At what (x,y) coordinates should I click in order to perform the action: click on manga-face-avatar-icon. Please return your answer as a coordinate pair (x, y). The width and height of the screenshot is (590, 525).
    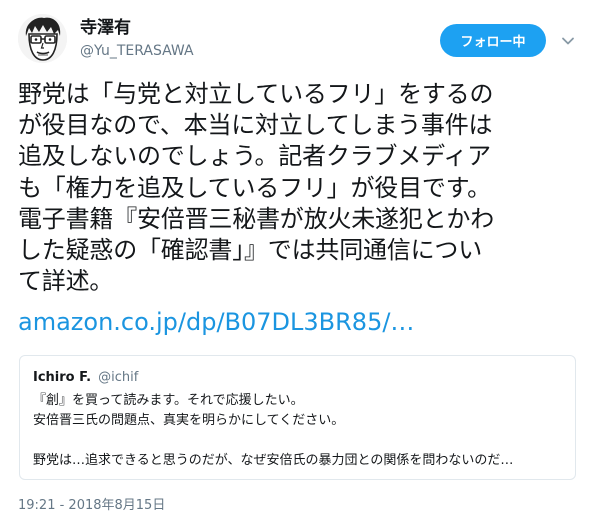
    Looking at the image, I should click on (42, 38).